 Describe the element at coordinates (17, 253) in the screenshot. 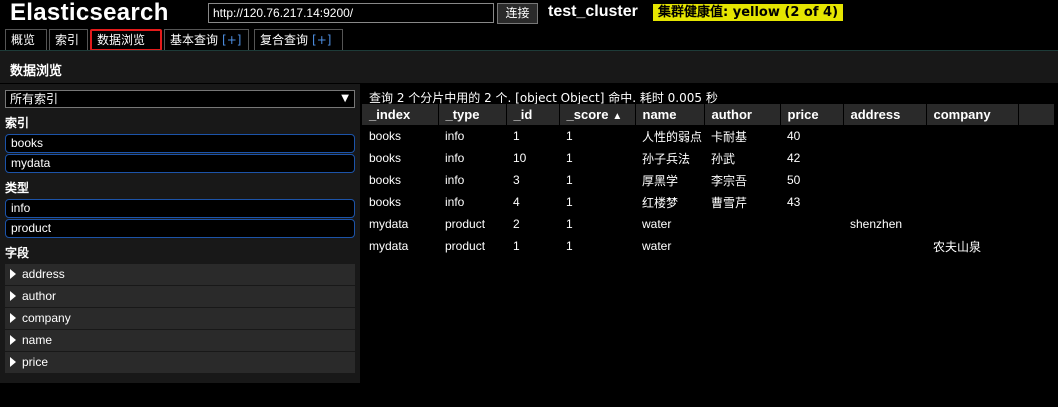

I see `fields-label: 字段` at that location.